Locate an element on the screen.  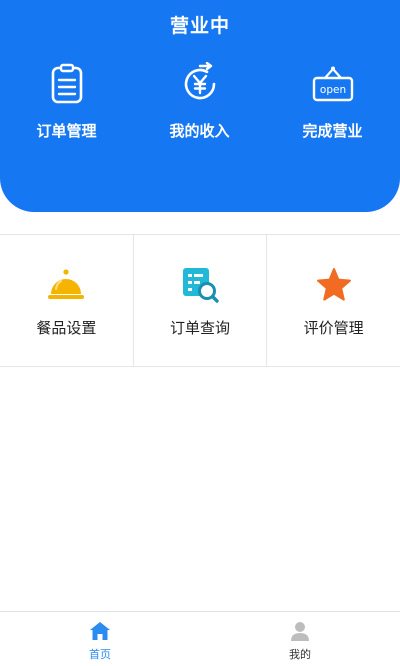
nav-tab-home: 首页 is located at coordinates (100, 639).